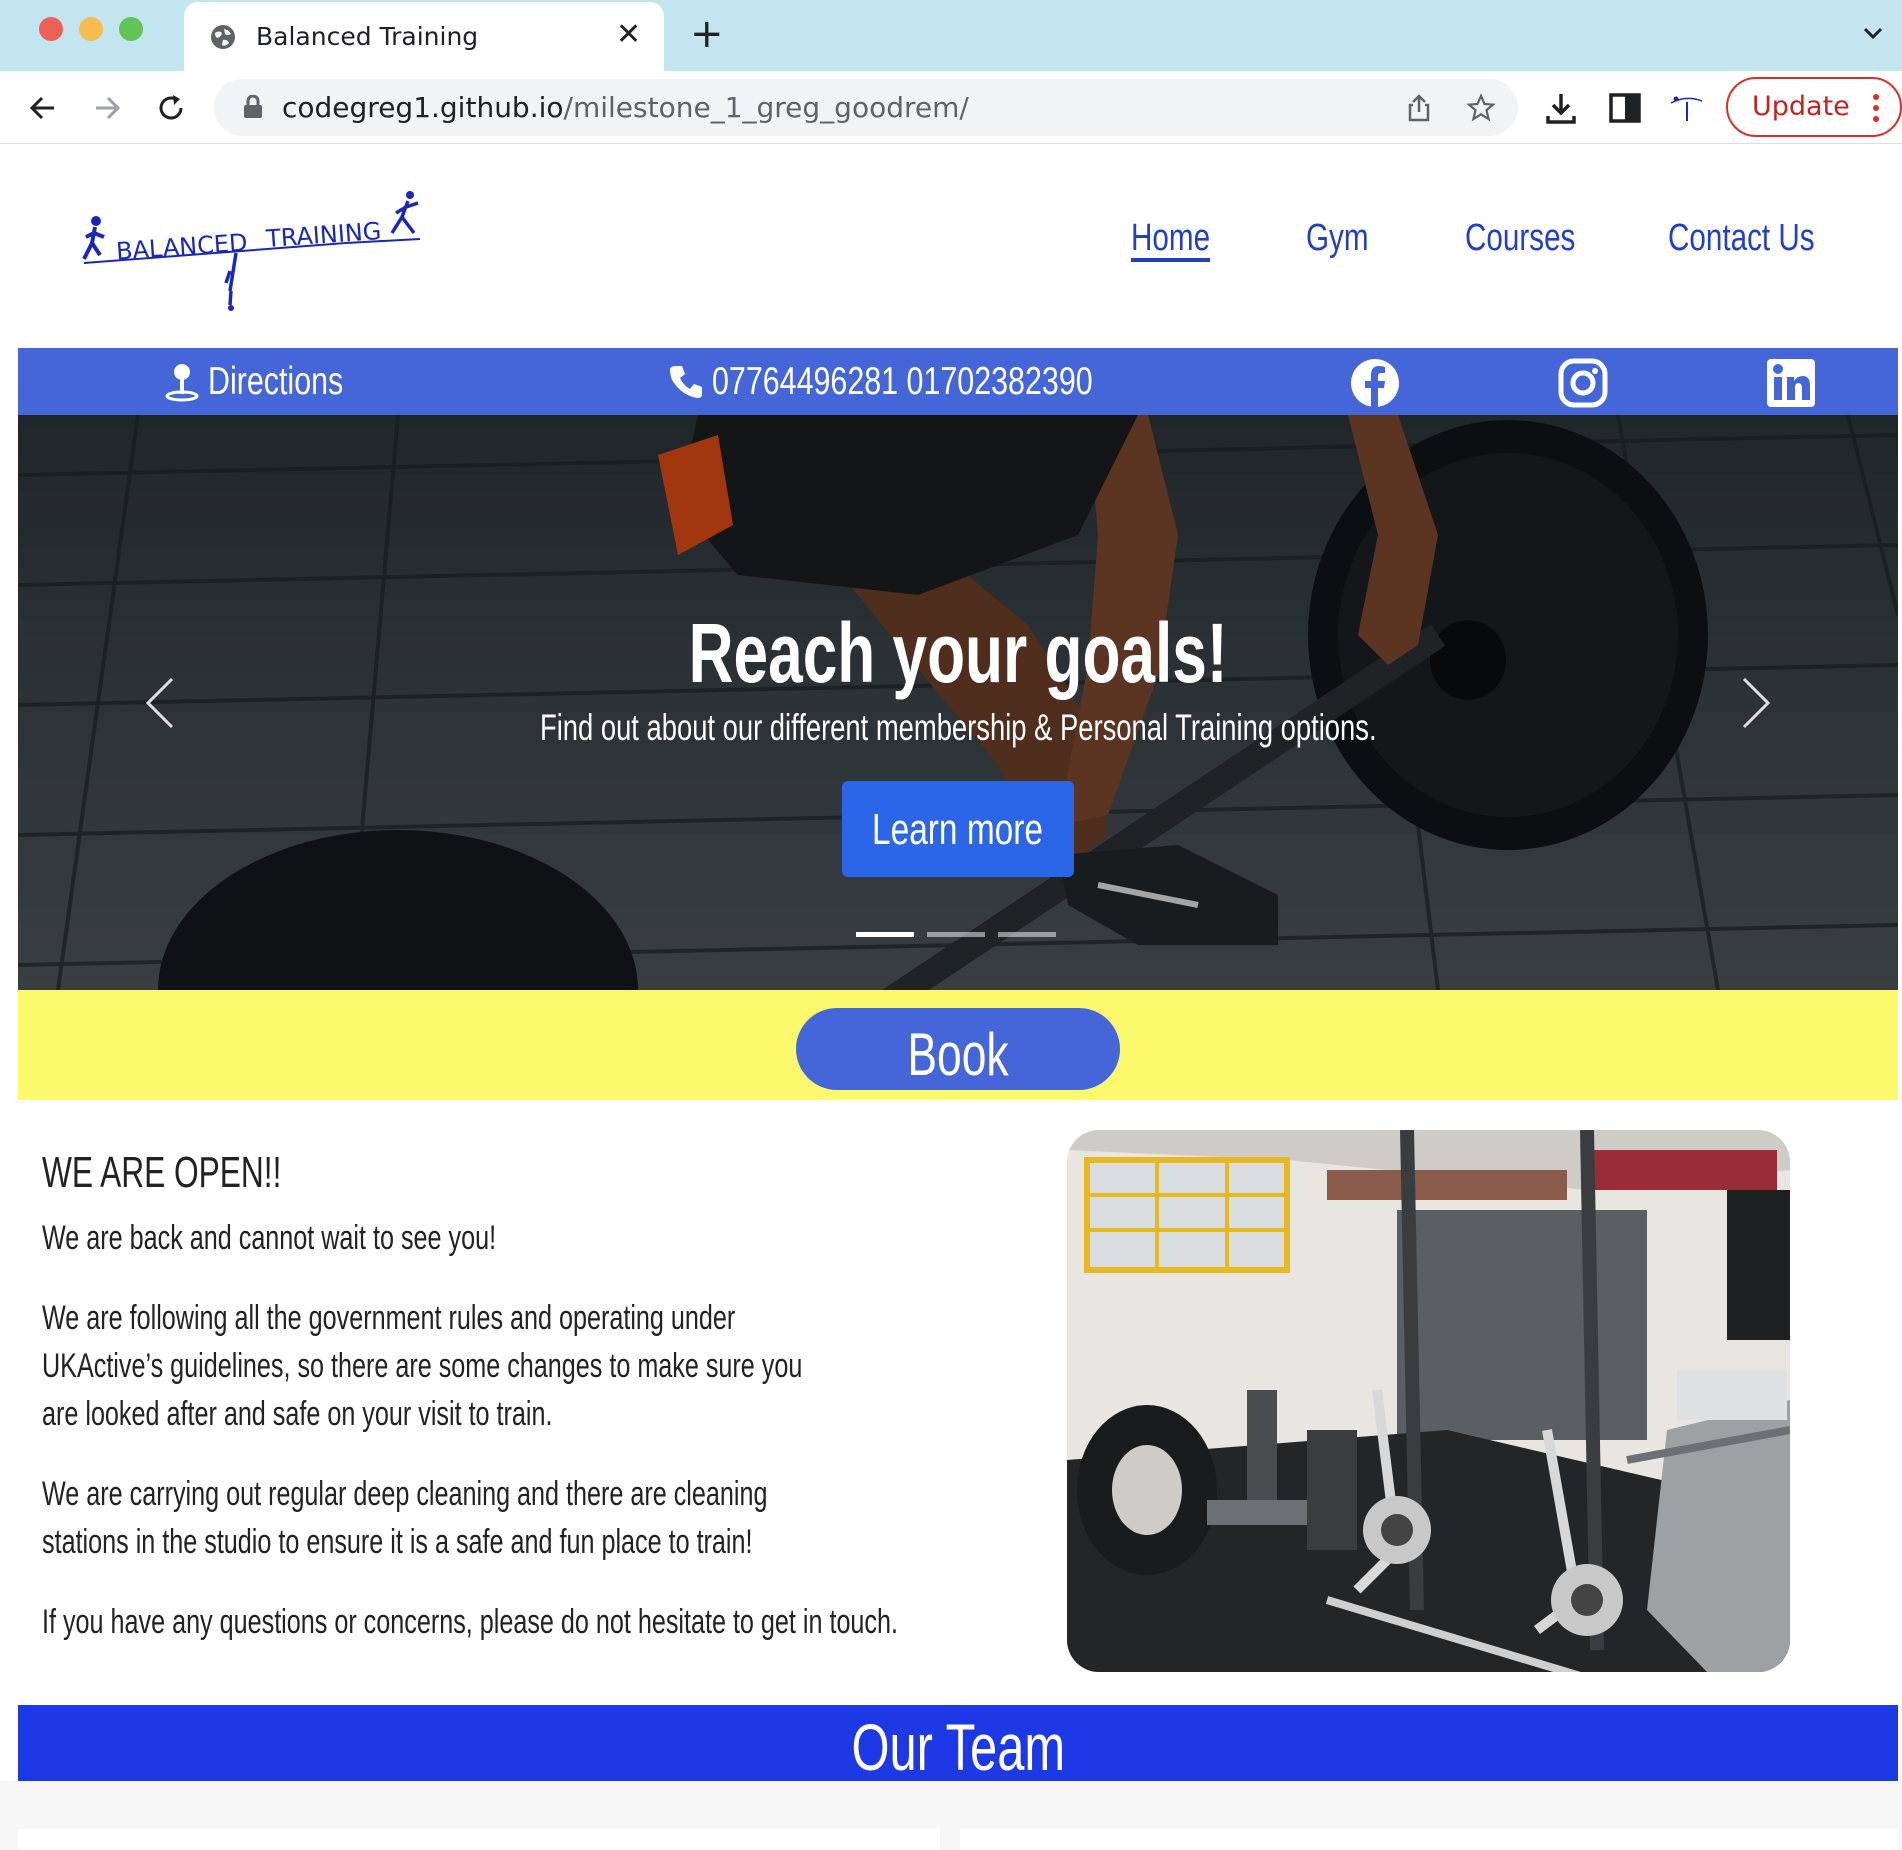 The height and width of the screenshot is (1850, 1902). What do you see at coordinates (1873, 33) in the screenshot?
I see `chevron-down-icon` at bounding box center [1873, 33].